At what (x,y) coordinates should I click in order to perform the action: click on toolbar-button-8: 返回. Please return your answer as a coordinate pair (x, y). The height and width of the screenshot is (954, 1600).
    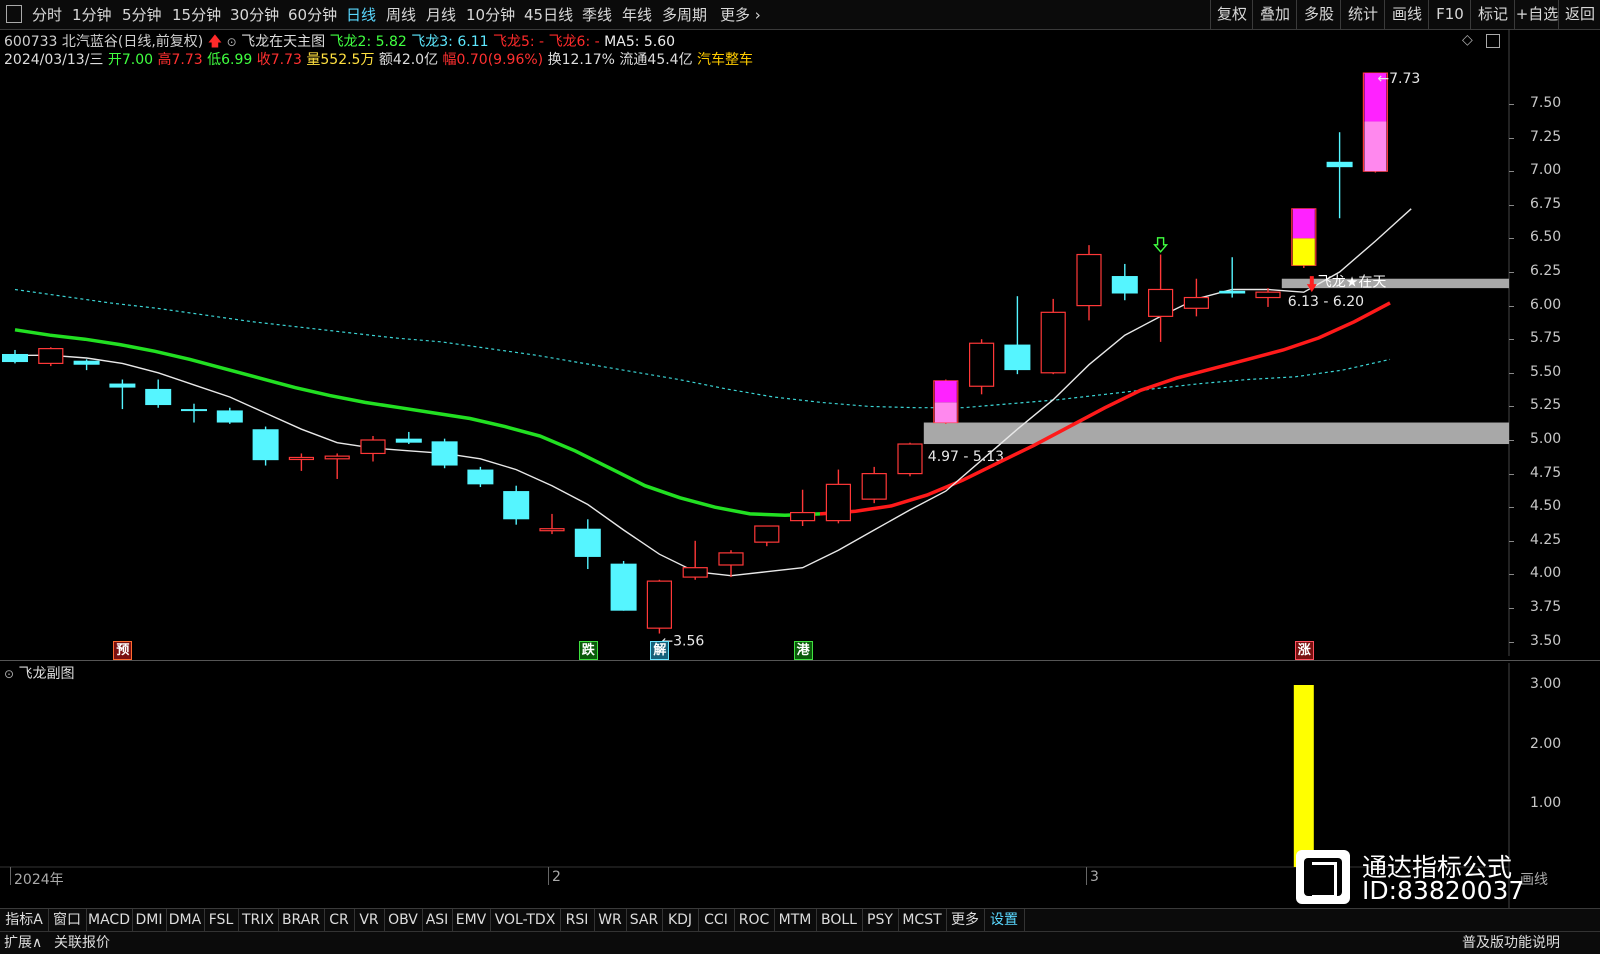
    Looking at the image, I should click on (1579, 14).